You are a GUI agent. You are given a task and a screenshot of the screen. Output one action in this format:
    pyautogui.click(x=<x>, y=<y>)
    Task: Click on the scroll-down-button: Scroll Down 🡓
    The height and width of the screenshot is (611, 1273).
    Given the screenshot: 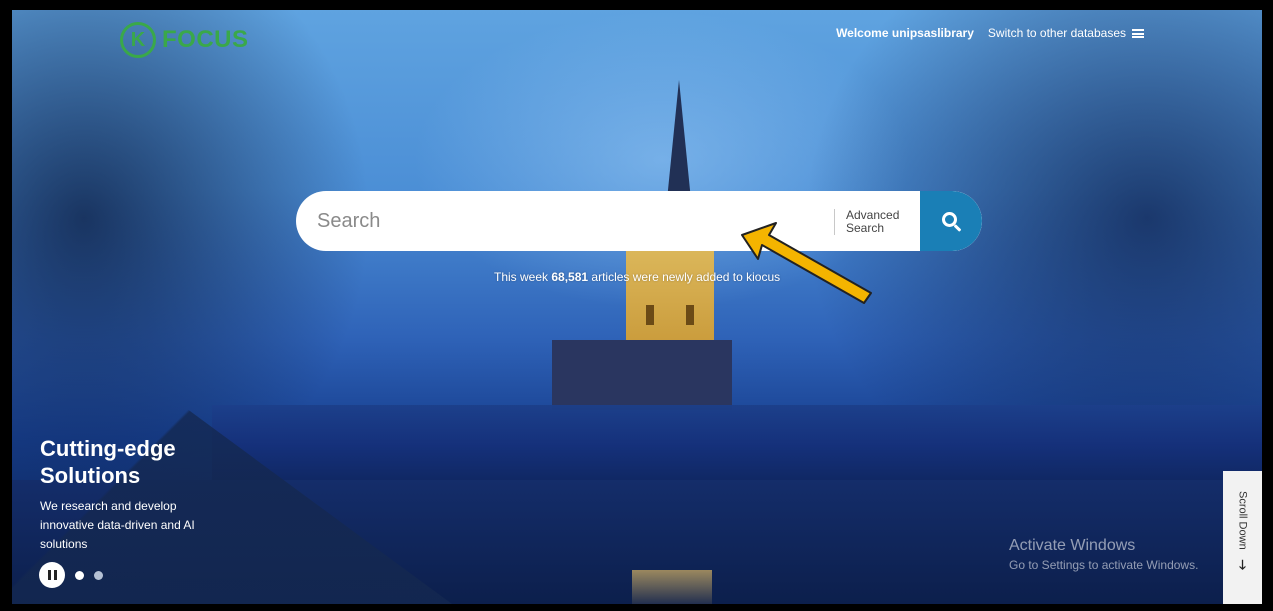 What is the action you would take?
    pyautogui.click(x=1242, y=537)
    